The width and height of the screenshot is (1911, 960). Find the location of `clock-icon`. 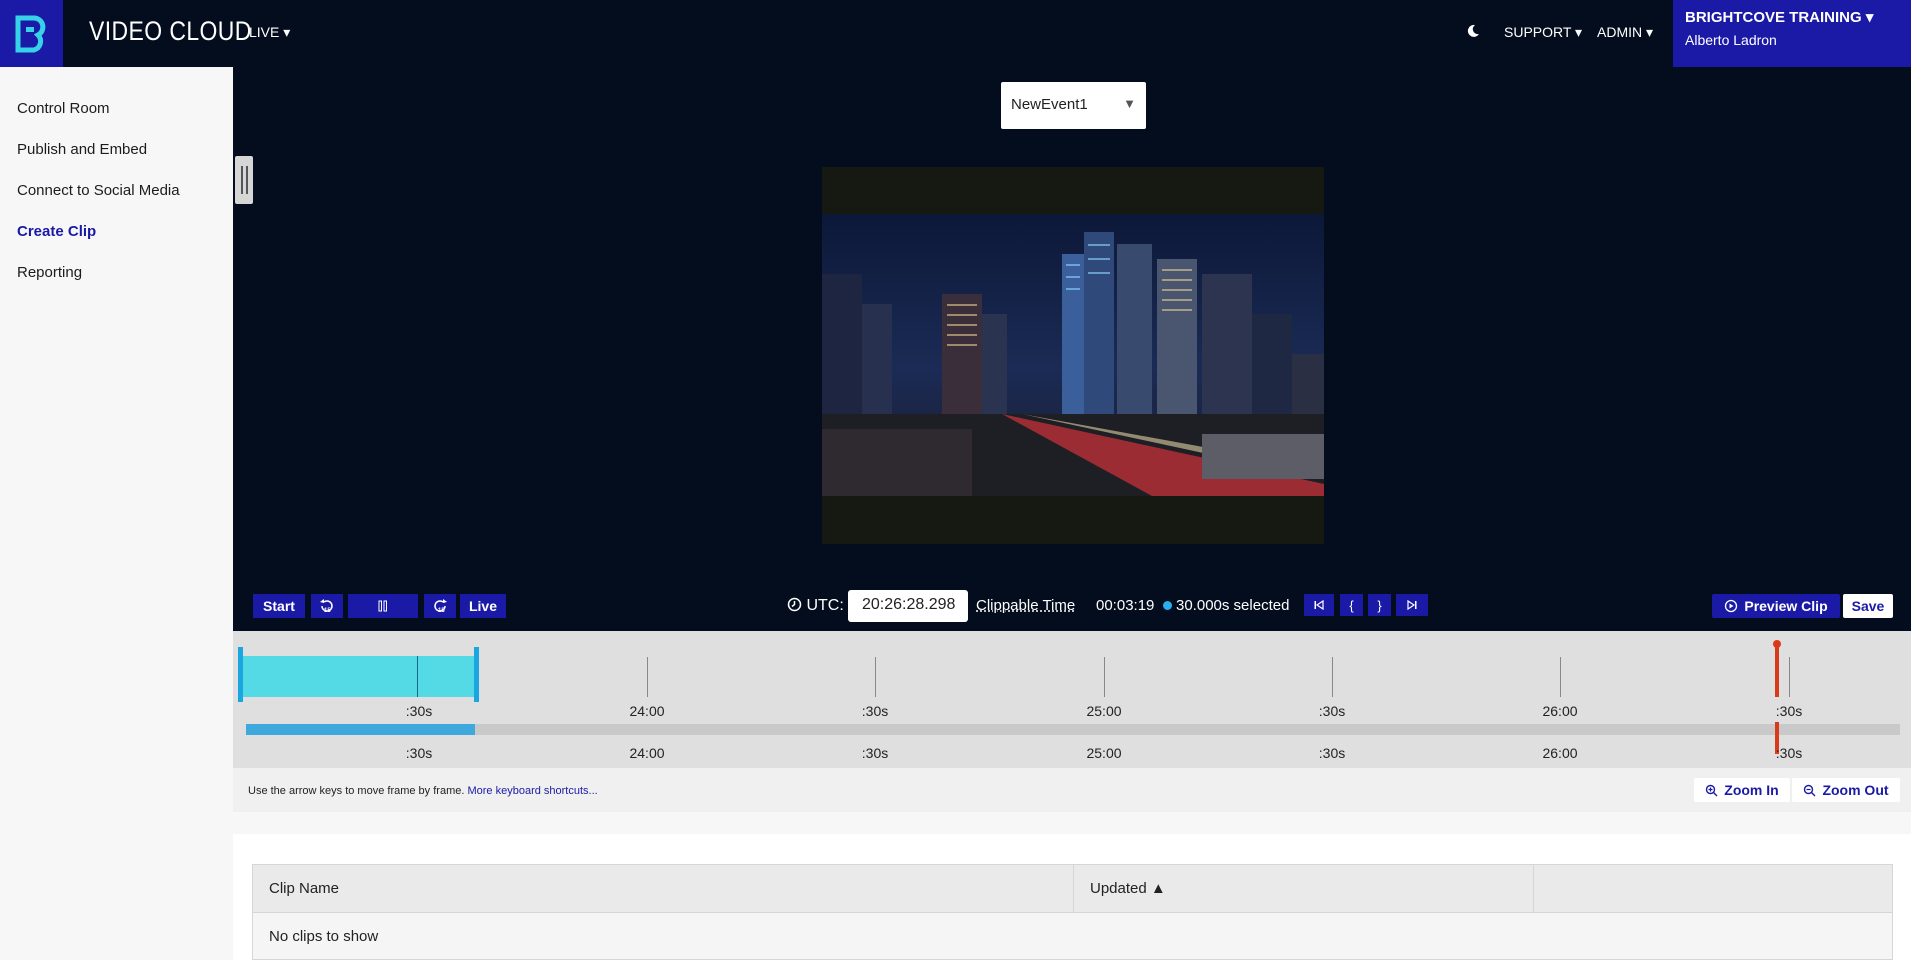

clock-icon is located at coordinates (794, 607).